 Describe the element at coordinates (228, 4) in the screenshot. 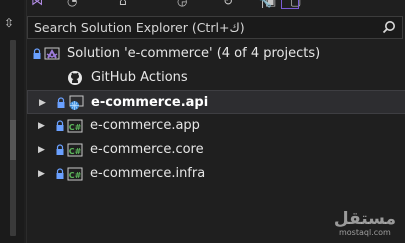

I see `refresh-icon: ↻` at that location.